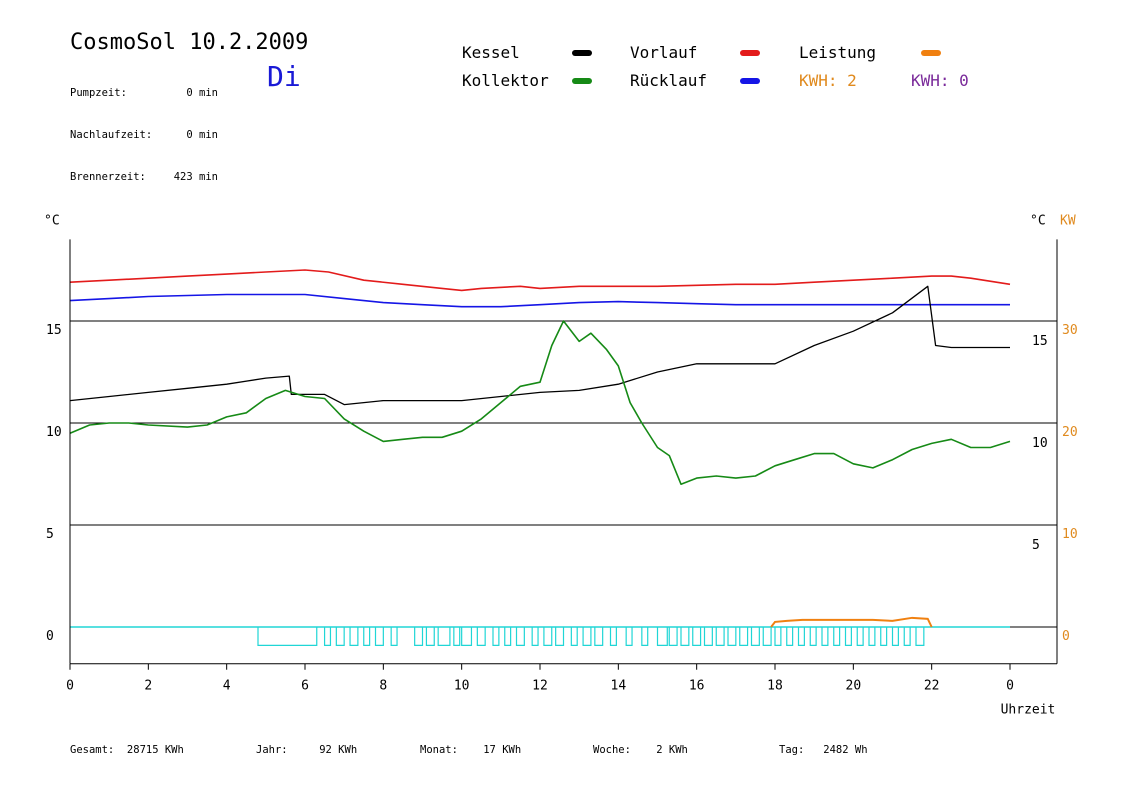 The image size is (1148, 812). Describe the element at coordinates (1070, 330) in the screenshot. I see `y-tick-label-right-kw: 30` at that location.